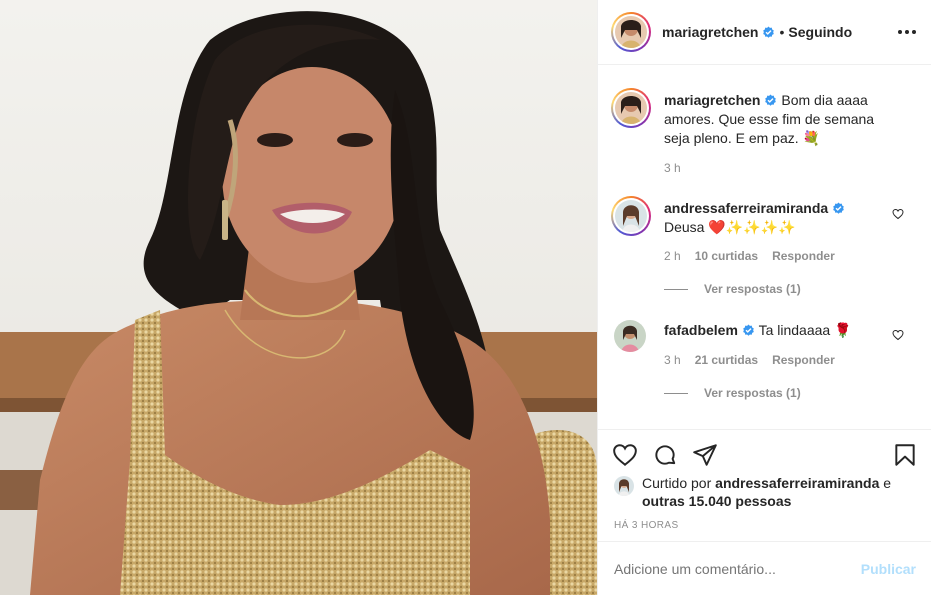 This screenshot has height=595, width=931. Describe the element at coordinates (701, 330) in the screenshot. I see `comment-username: fafadbelem` at that location.